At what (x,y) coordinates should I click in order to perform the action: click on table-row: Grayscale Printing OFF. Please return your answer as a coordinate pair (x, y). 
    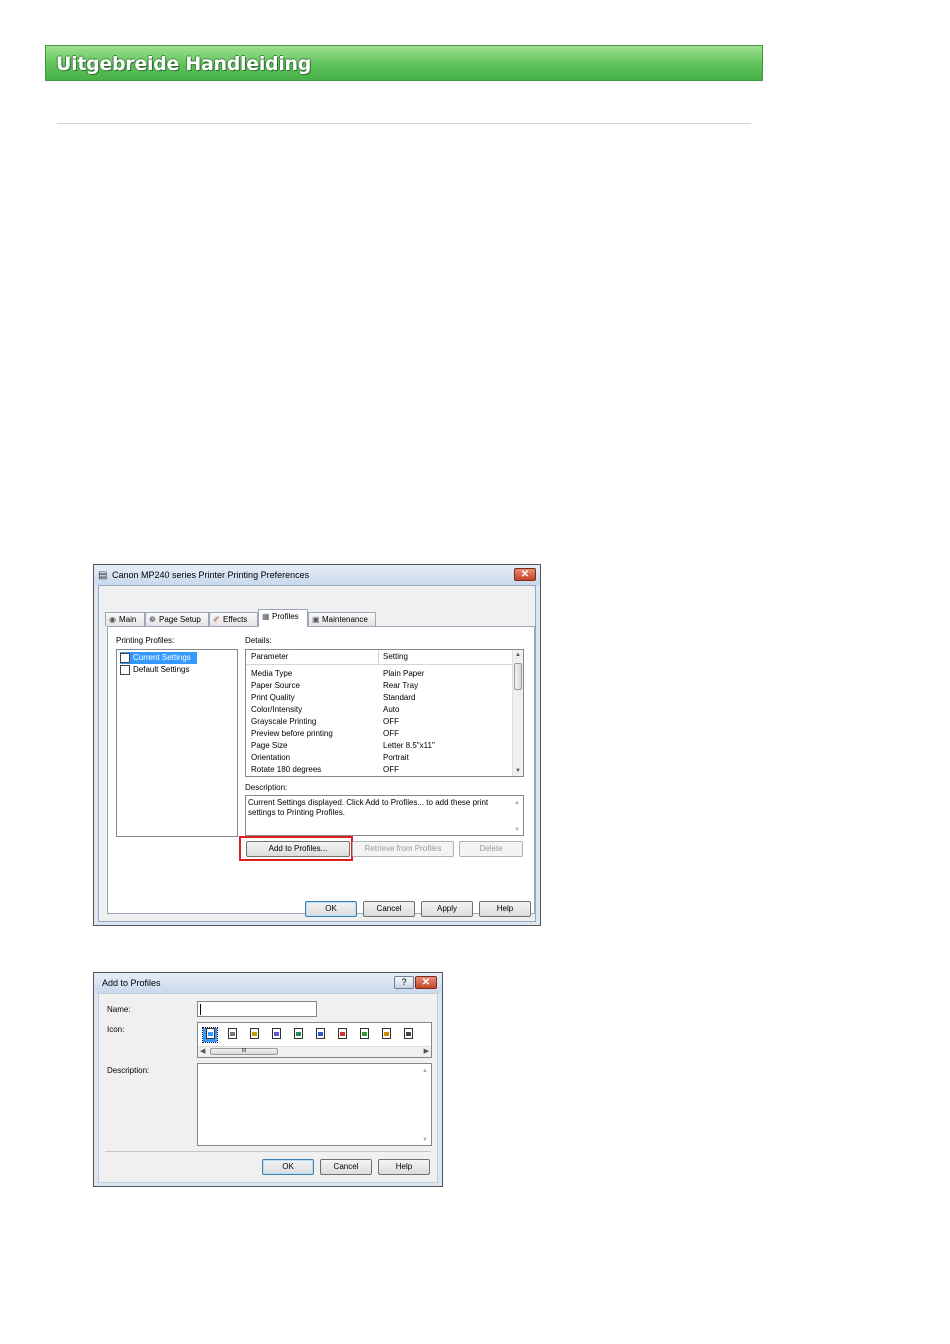
    Looking at the image, I should click on (380, 722).